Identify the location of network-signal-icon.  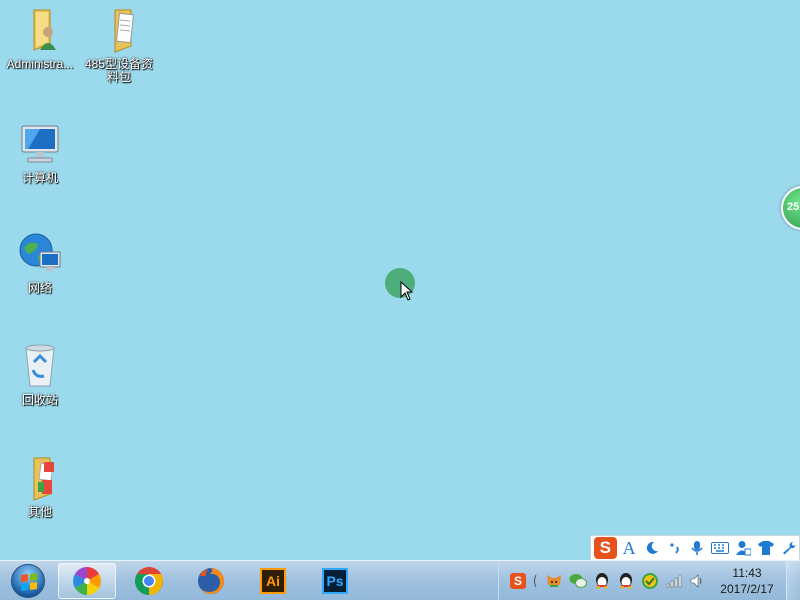
(674, 581).